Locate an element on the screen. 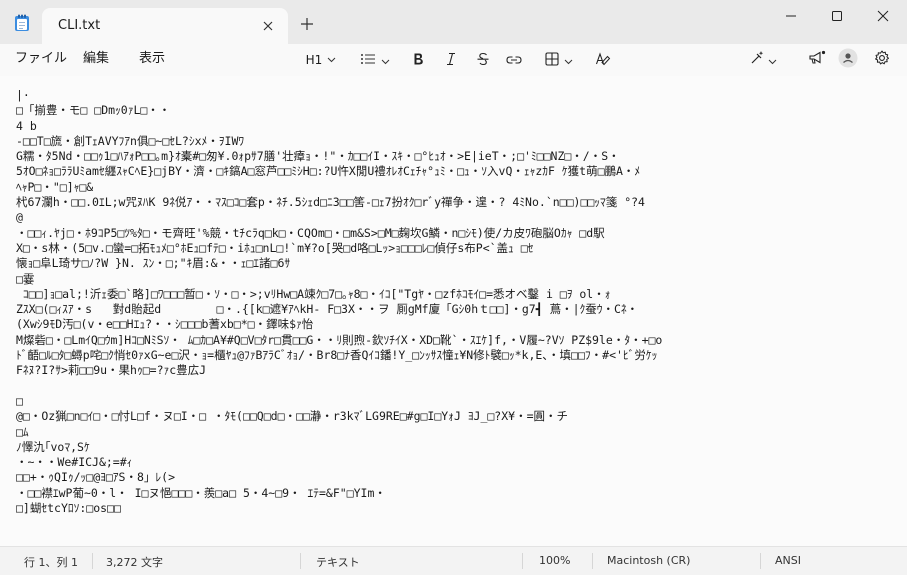  menu-file: ファイル is located at coordinates (41, 59).